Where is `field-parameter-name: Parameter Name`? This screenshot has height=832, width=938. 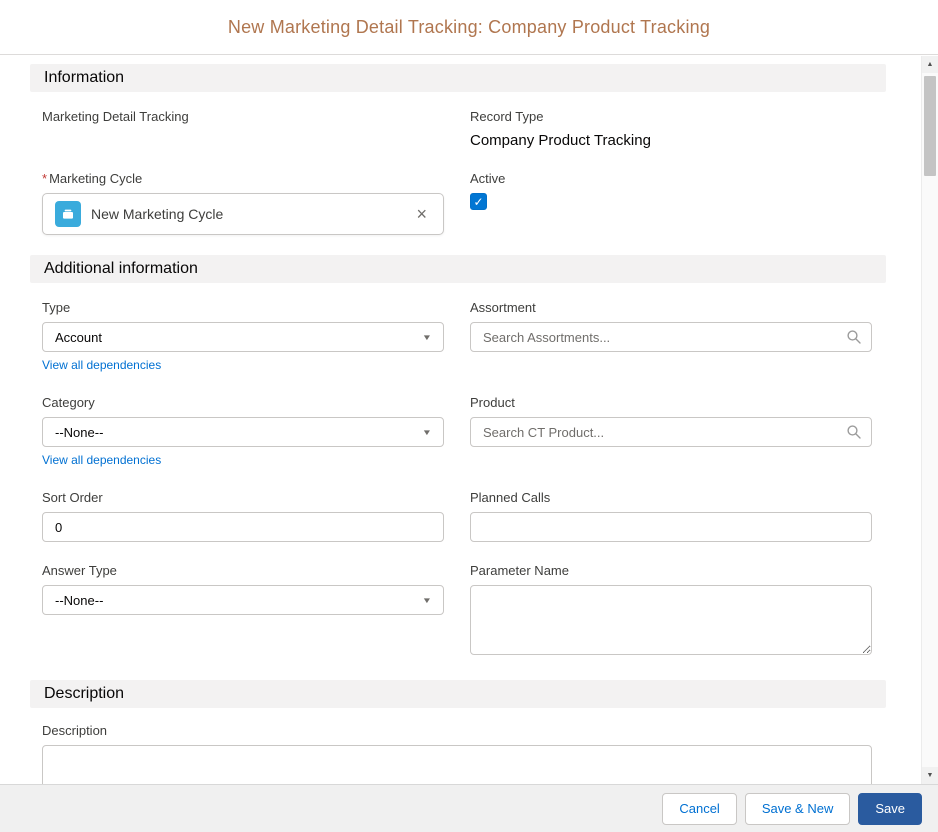
field-parameter-name: Parameter Name is located at coordinates (671, 611).